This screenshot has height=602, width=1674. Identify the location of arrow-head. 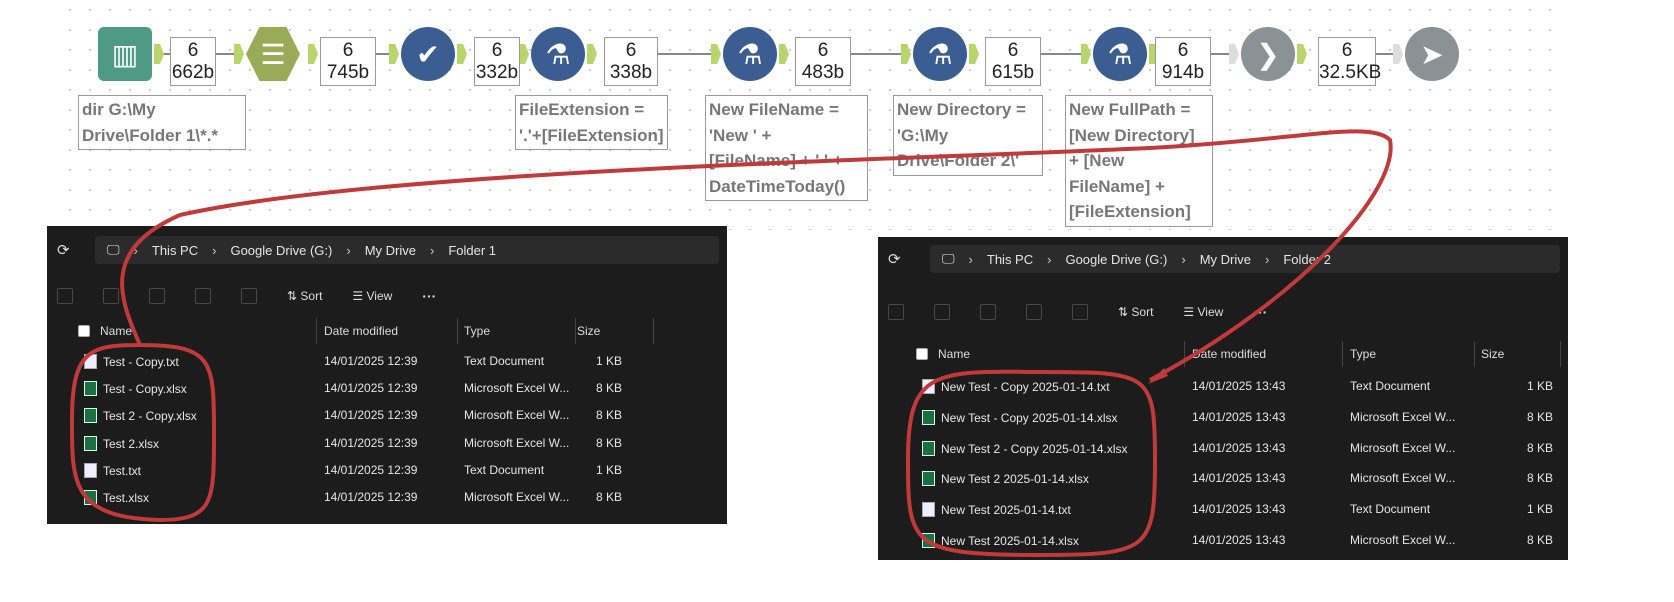
(1158, 376).